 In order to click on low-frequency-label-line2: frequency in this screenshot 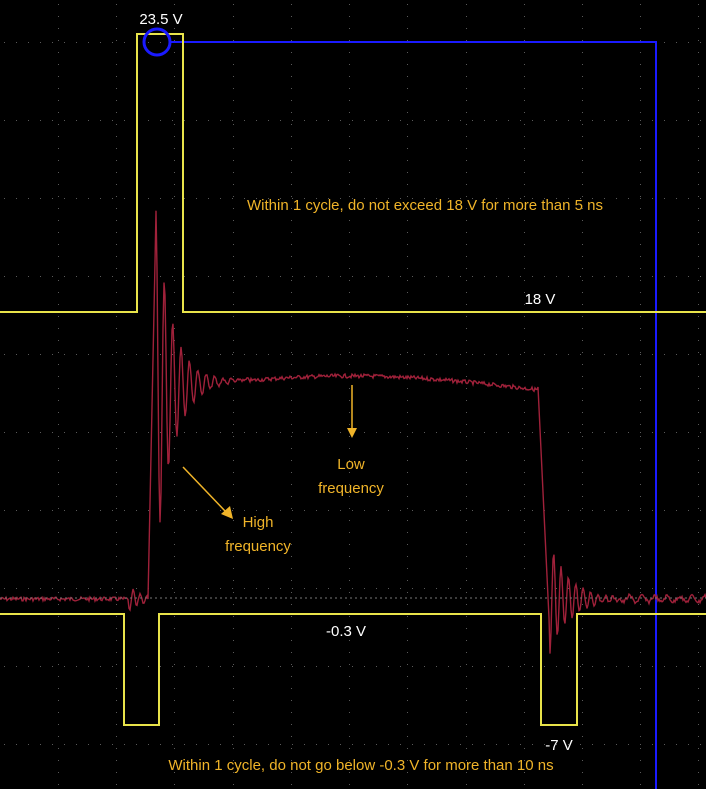, I will do `click(351, 488)`.